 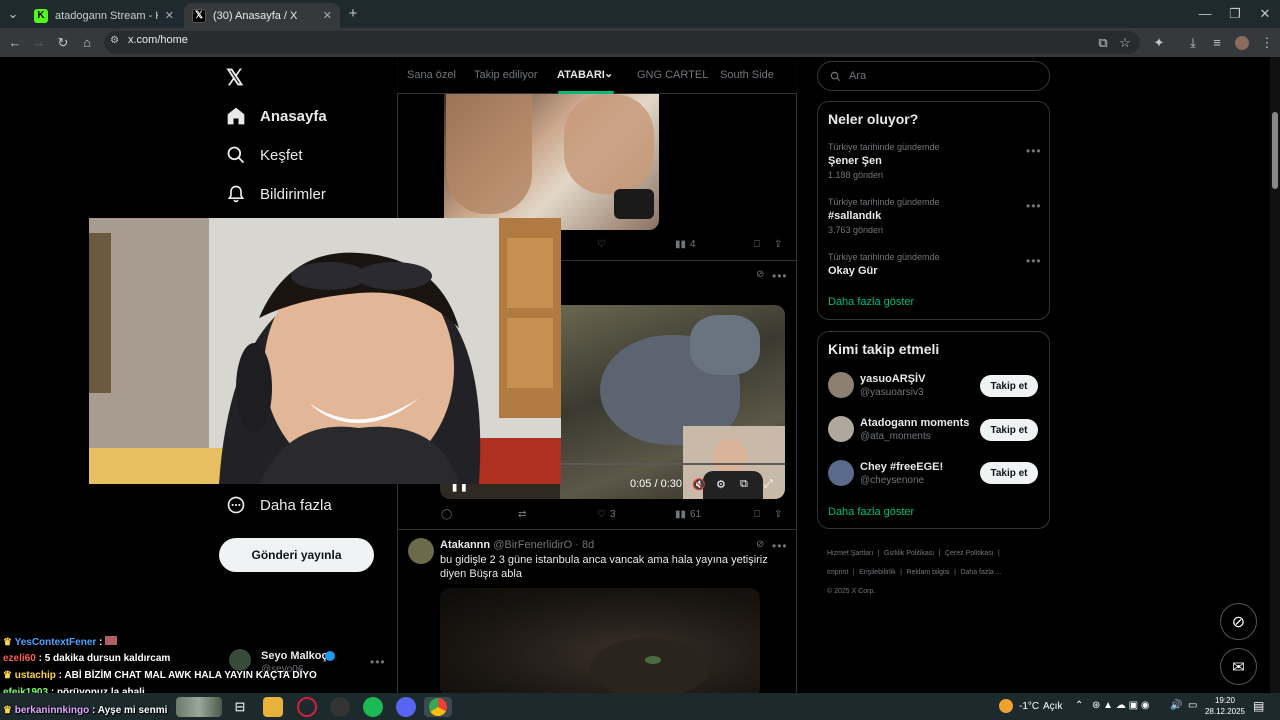 What do you see at coordinates (1121, 705) in the screenshot?
I see `tray-apps-icon: ⊛ ▲ ☁ ▣ ◉` at bounding box center [1121, 705].